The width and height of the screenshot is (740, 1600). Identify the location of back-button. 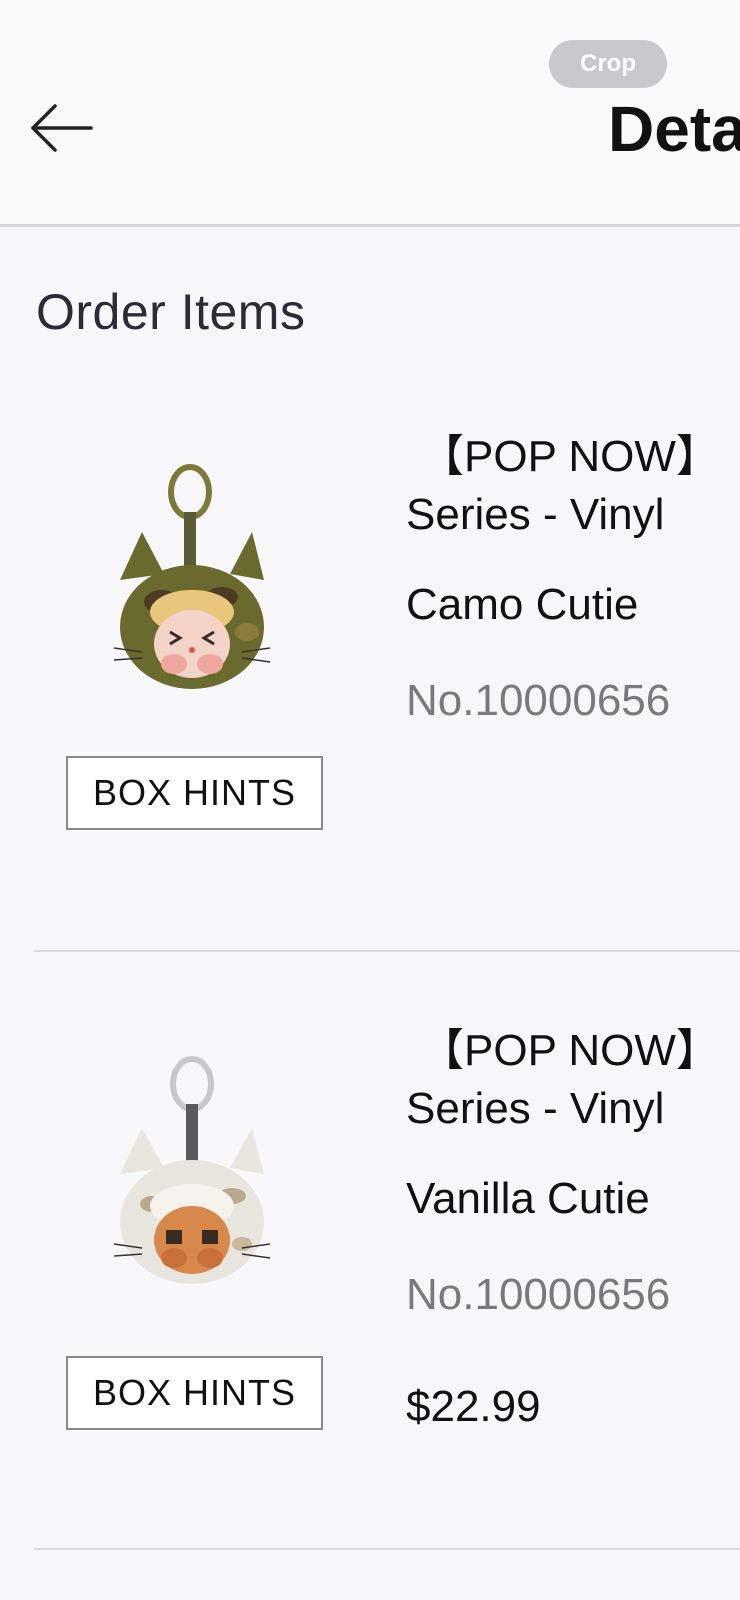
(61, 128).